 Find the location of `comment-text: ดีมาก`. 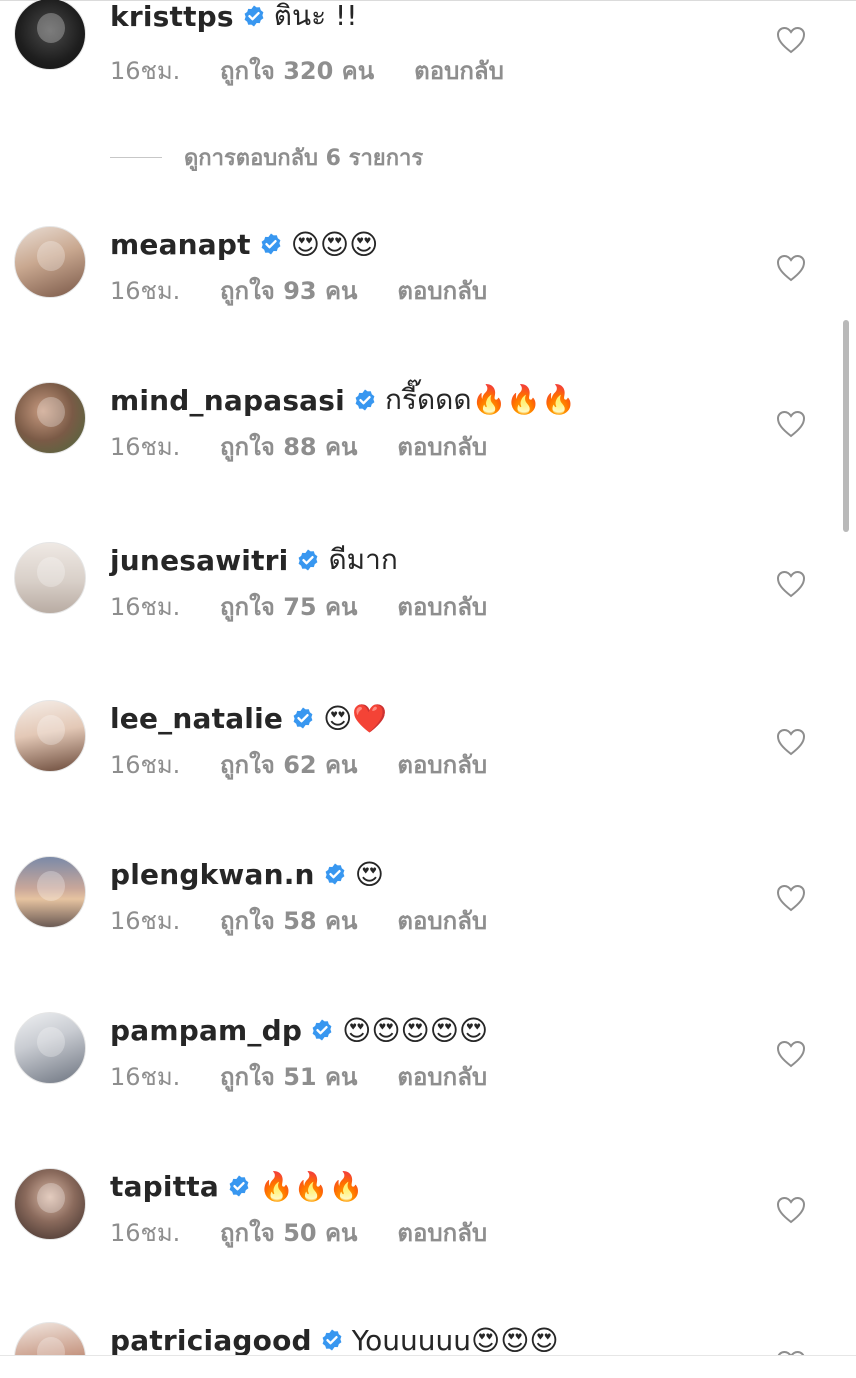

comment-text: ดีมาก is located at coordinates (363, 559).